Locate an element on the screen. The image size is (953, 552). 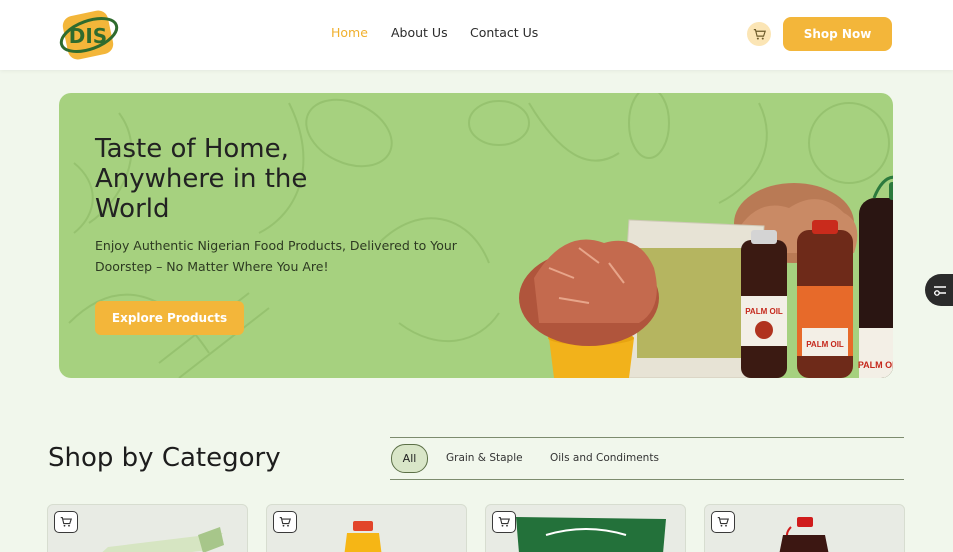
explore-products-button: Explore Products is located at coordinates (169, 318).